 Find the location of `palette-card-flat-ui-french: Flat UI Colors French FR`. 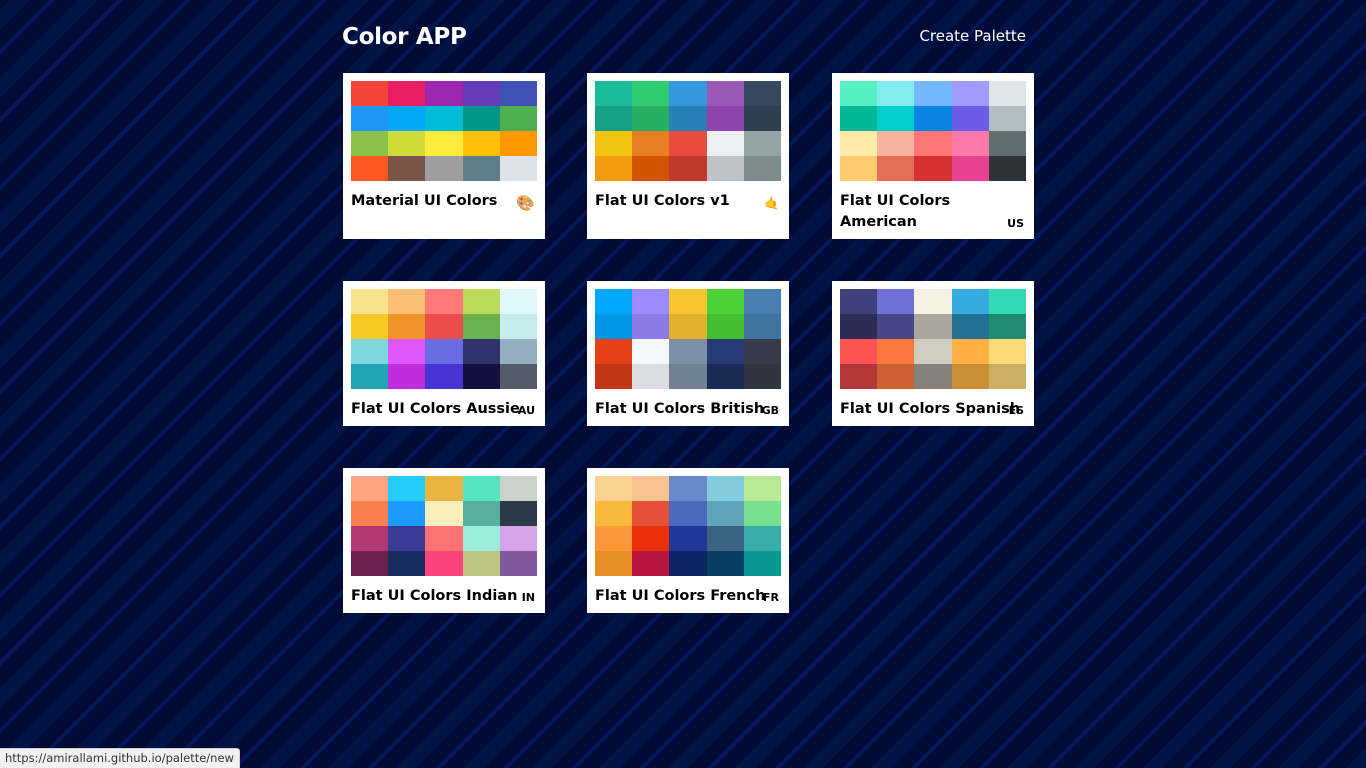

palette-card-flat-ui-french: Flat UI Colors French FR is located at coordinates (688, 540).